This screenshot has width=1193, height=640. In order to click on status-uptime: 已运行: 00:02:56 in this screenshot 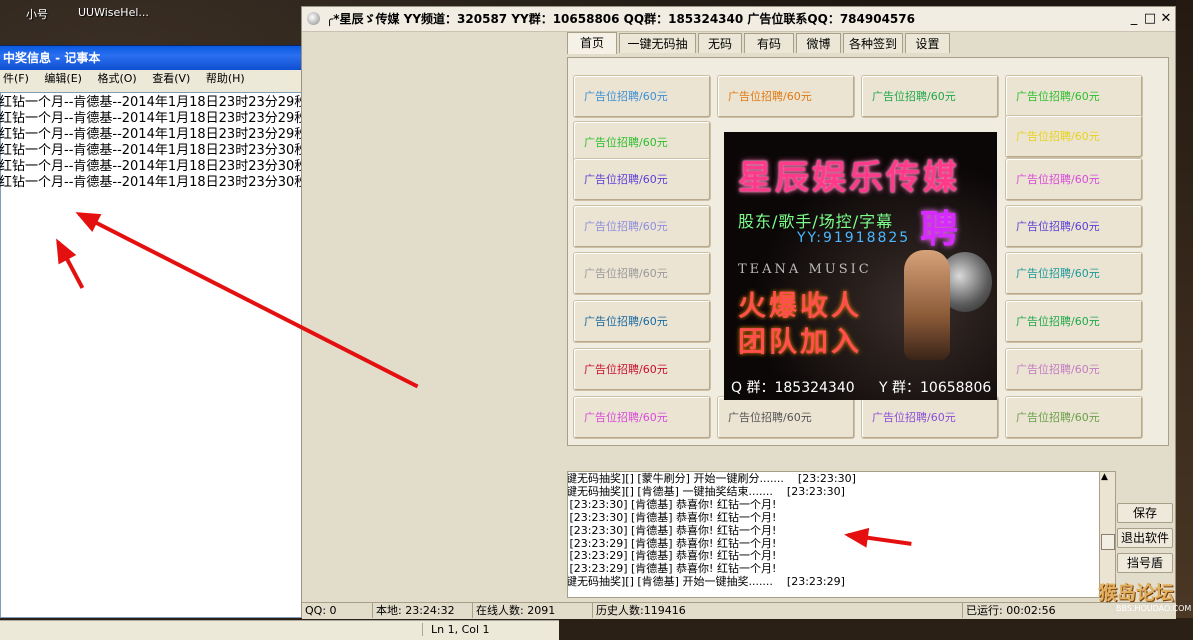, I will do `click(1009, 610)`.